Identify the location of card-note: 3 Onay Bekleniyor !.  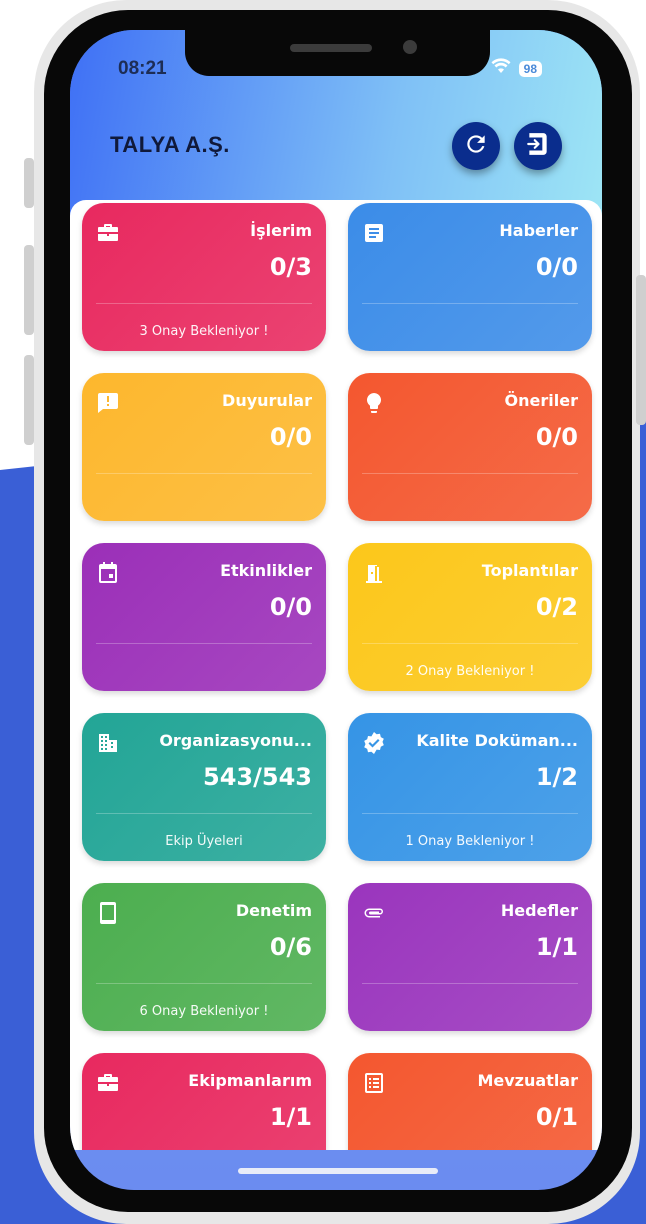
(204, 331).